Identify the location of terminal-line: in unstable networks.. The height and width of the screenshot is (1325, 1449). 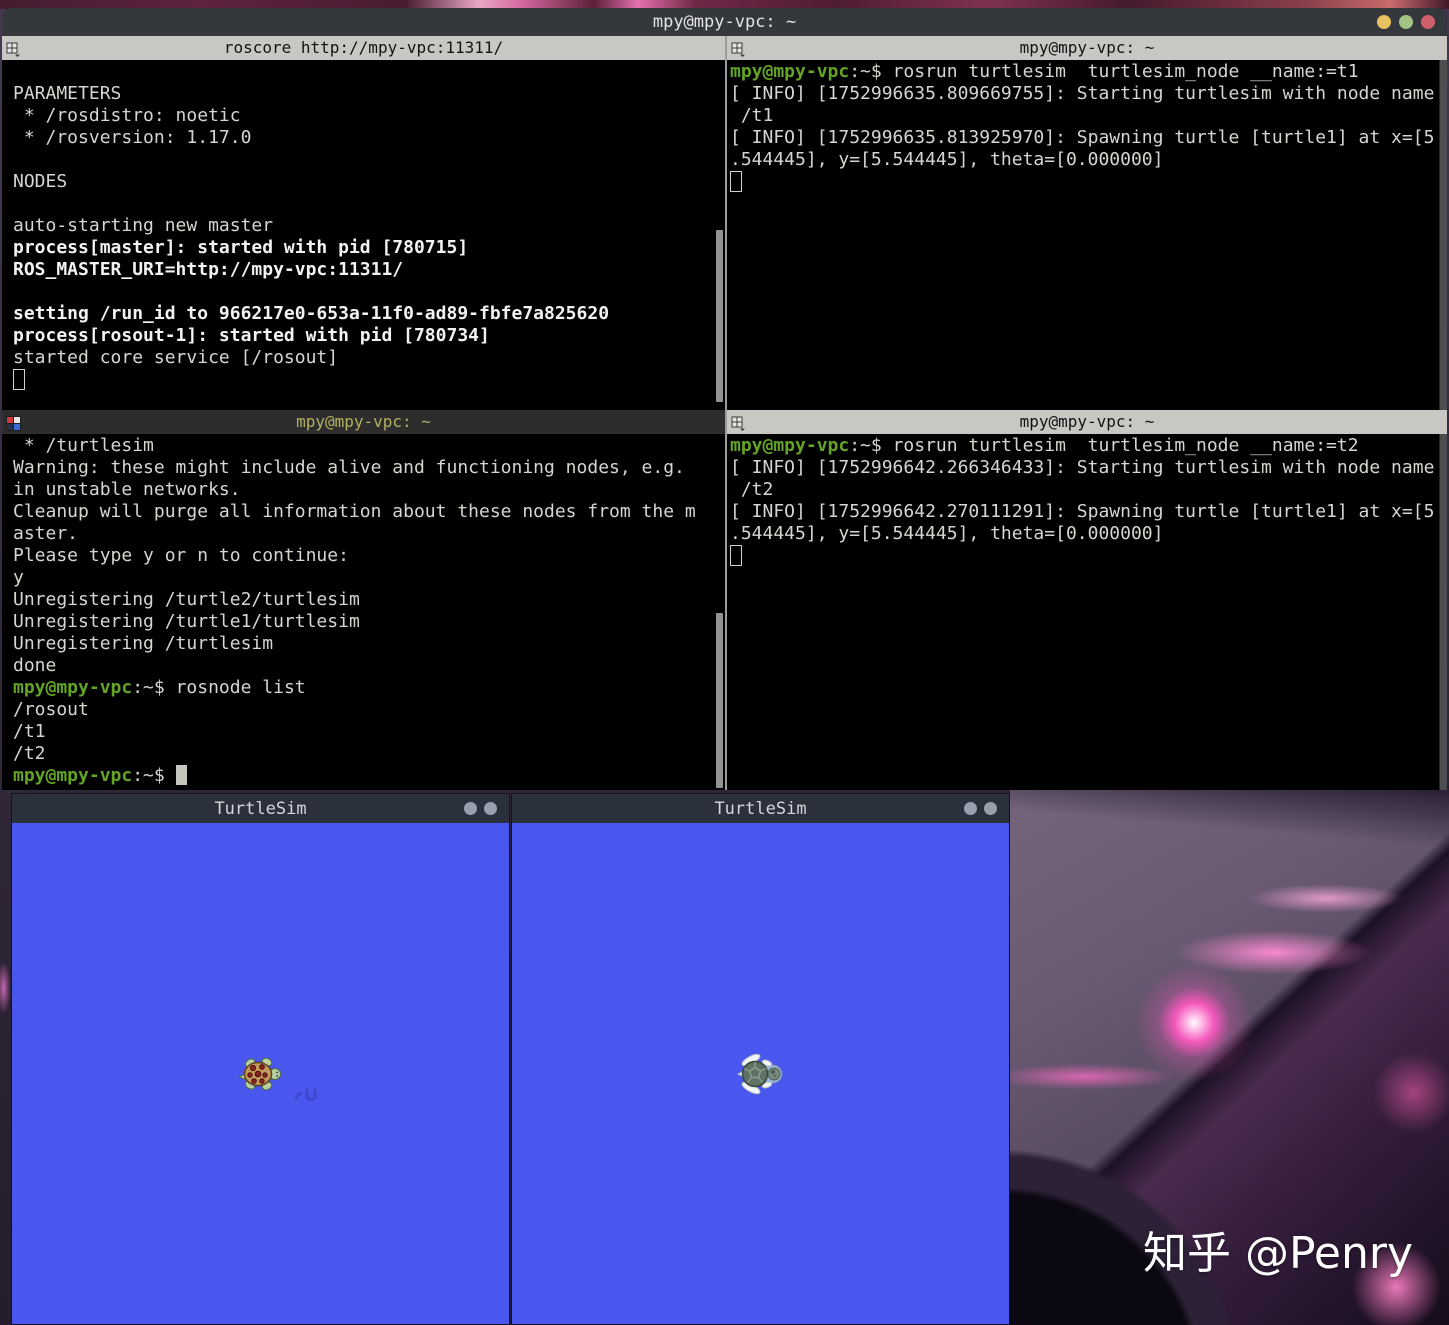
(127, 489).